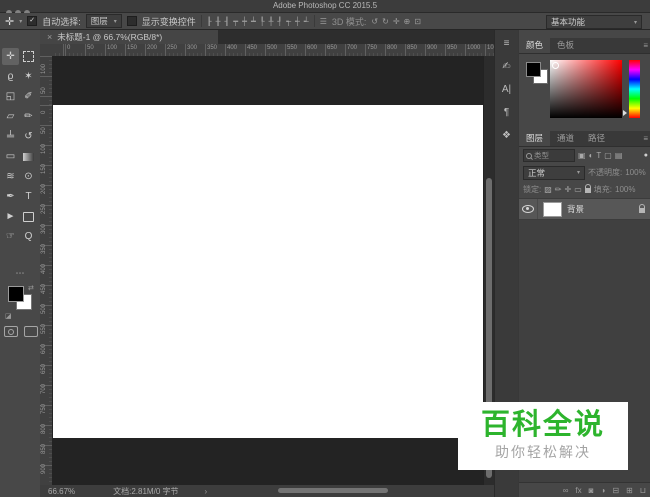 This screenshot has height=497, width=650. What do you see at coordinates (16, 294) in the screenshot?
I see `foreground-color-swatch` at bounding box center [16, 294].